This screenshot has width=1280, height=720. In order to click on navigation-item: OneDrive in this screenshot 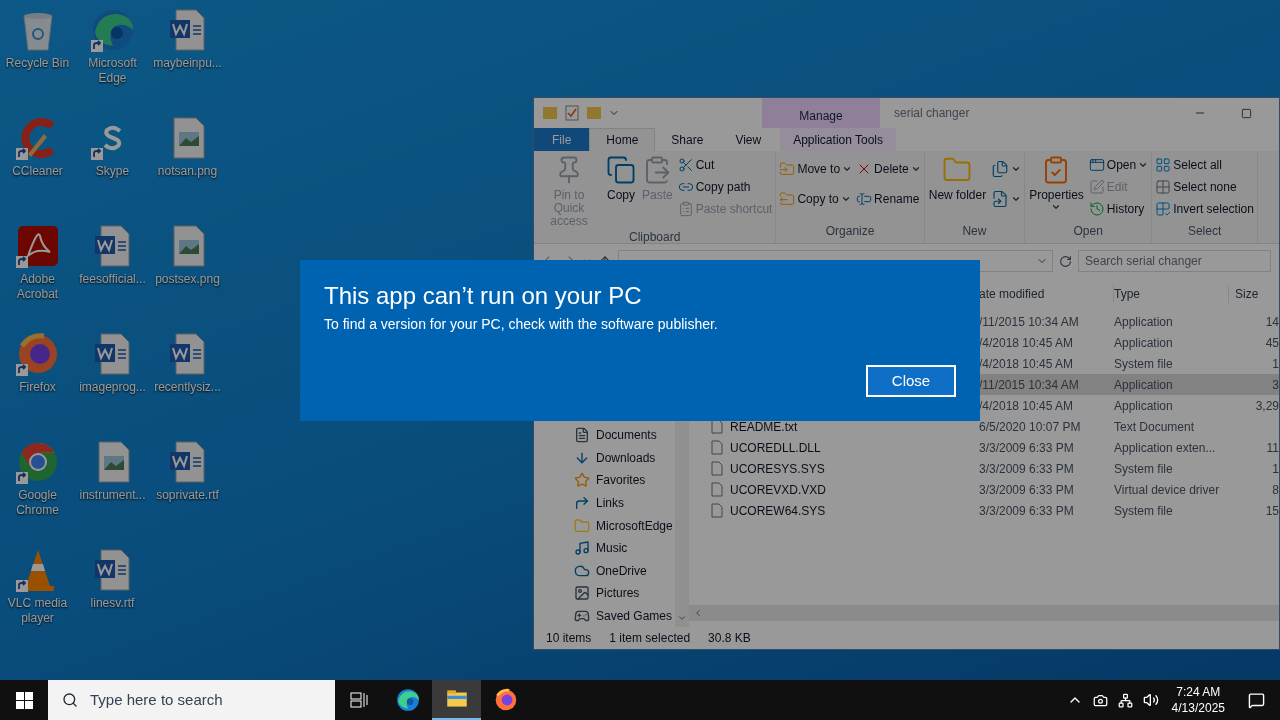, I will do `click(624, 570)`.